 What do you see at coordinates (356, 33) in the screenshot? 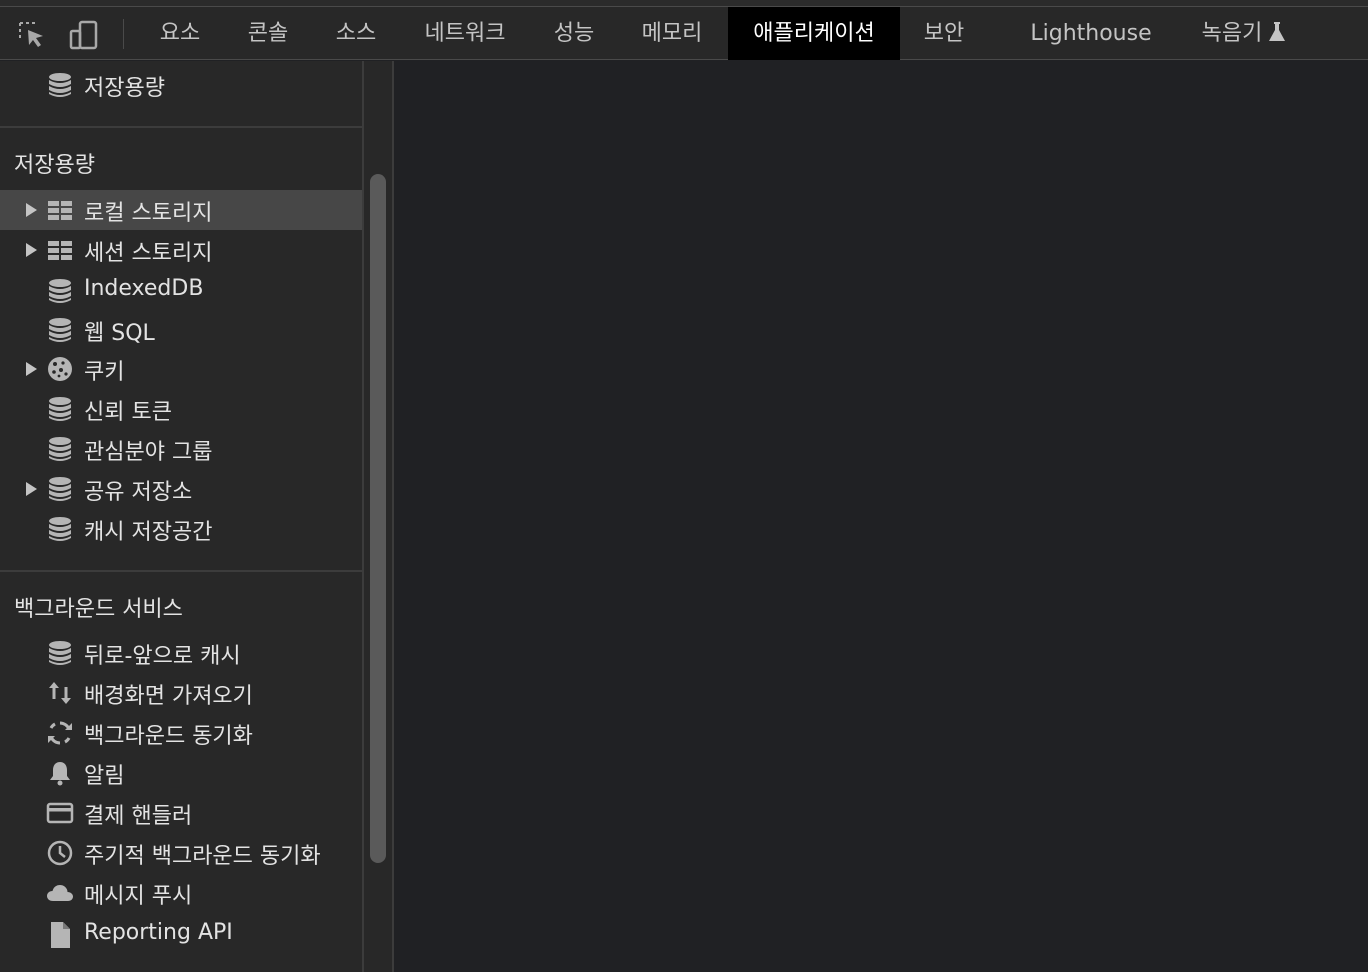
I see `tab-sources: 소스` at bounding box center [356, 33].